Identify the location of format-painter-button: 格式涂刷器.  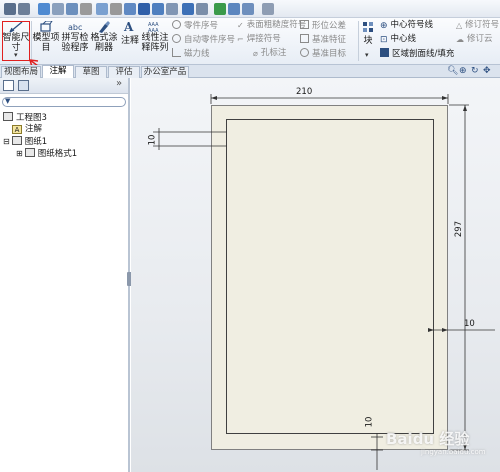
(104, 39).